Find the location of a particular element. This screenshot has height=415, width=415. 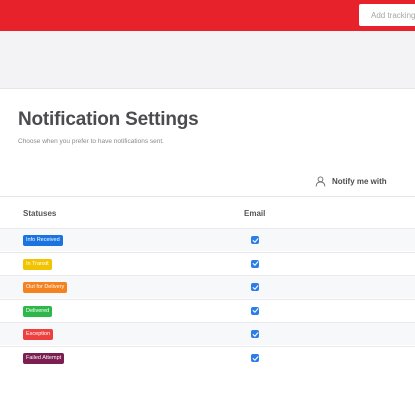

top-bar is located at coordinates (207, 15).